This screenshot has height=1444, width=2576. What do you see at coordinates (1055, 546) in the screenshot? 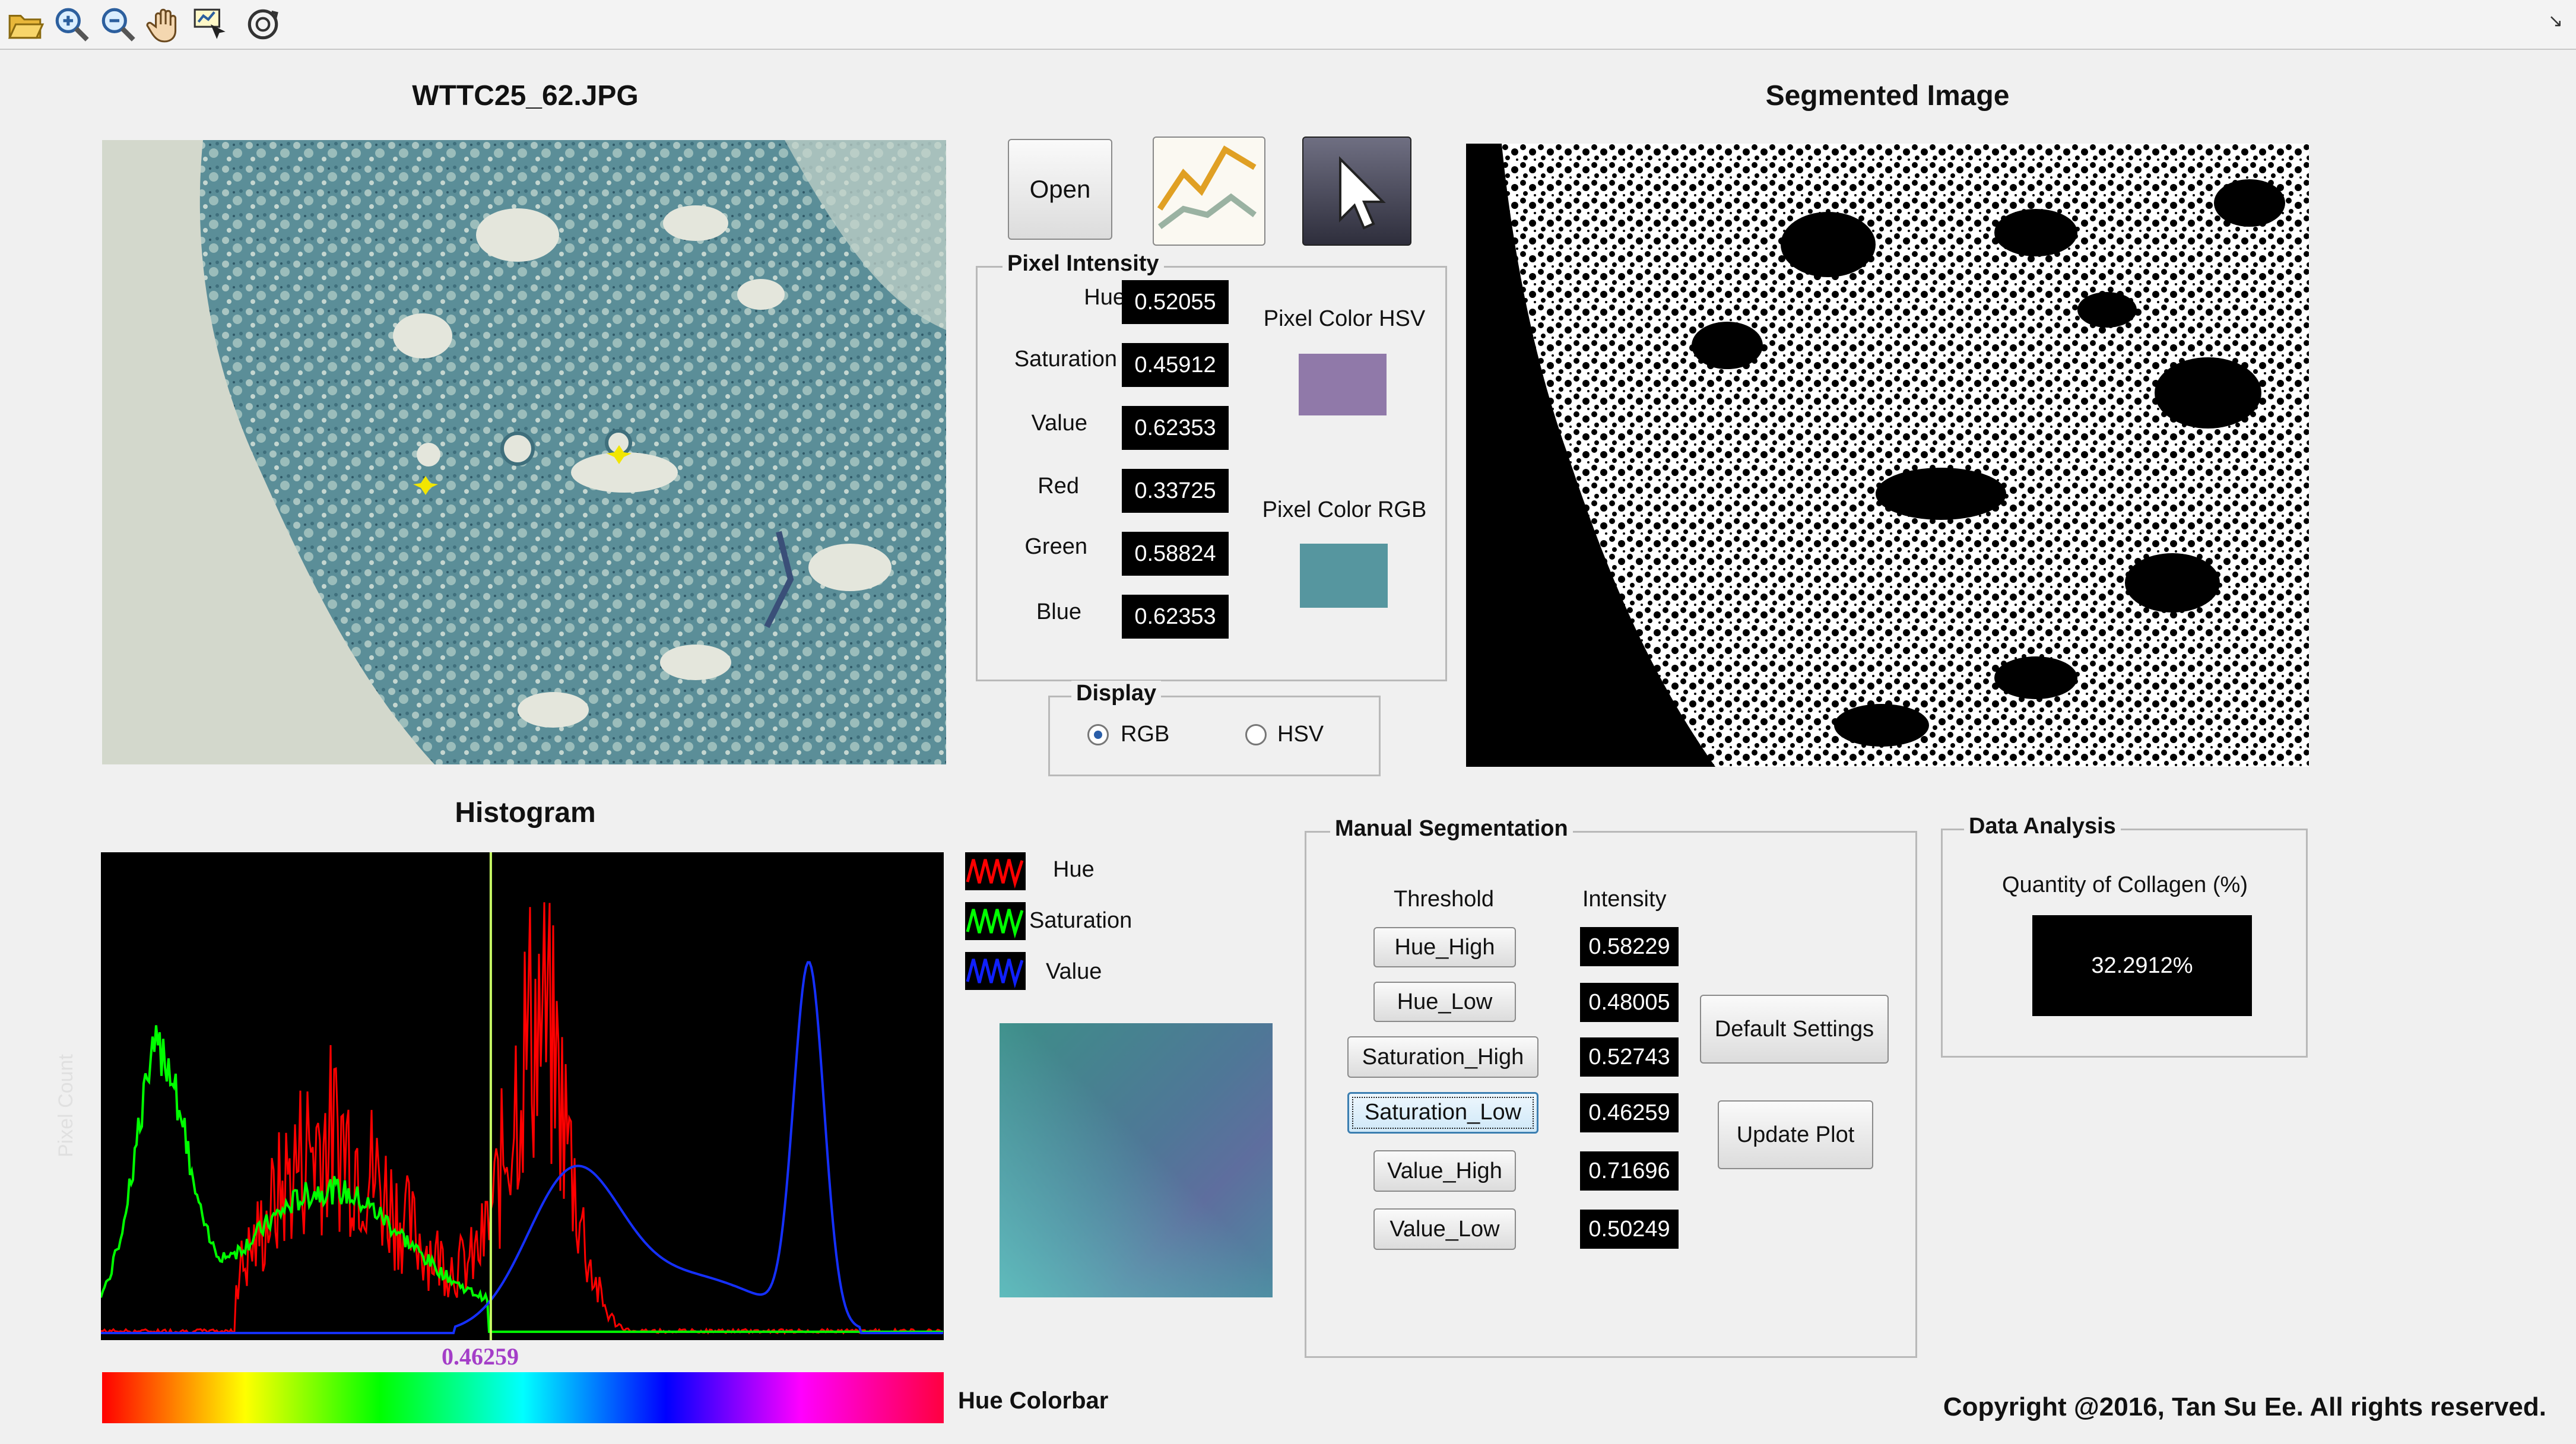
I see `green-label: Green` at bounding box center [1055, 546].